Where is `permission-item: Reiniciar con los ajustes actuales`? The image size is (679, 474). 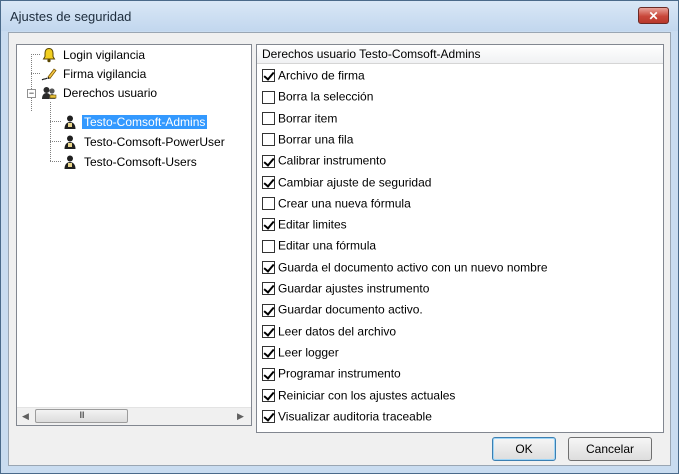
permission-item: Reiniciar con los ajustes actuales is located at coordinates (358, 395).